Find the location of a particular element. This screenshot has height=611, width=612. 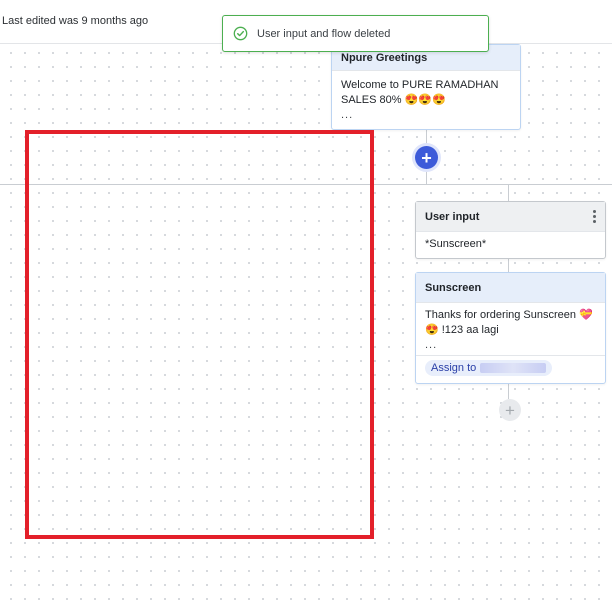

assign-to-button: Assign to is located at coordinates (489, 367).